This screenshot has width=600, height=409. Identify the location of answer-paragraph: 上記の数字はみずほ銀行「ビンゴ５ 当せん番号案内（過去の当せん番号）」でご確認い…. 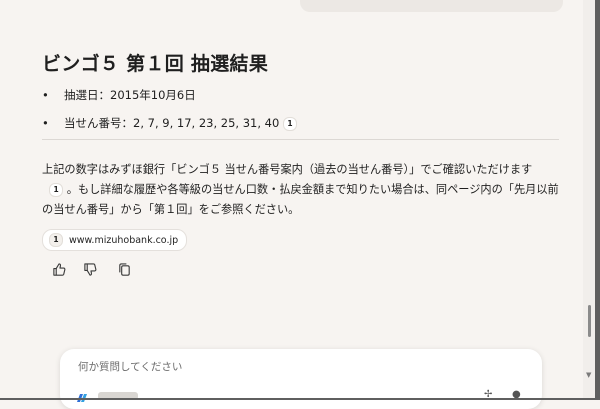
(302, 190).